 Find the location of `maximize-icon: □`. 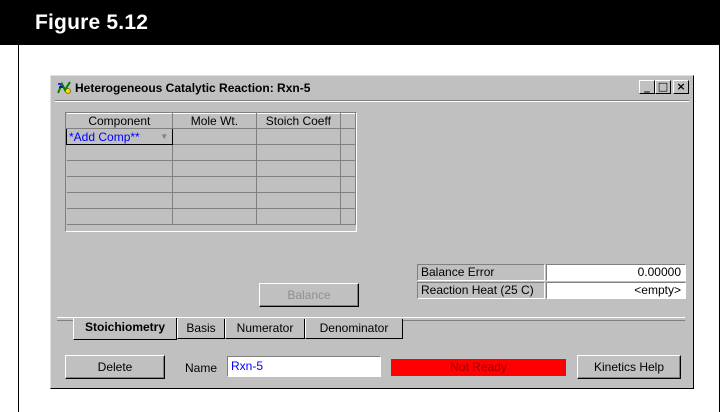

maximize-icon: □ is located at coordinates (663, 86).